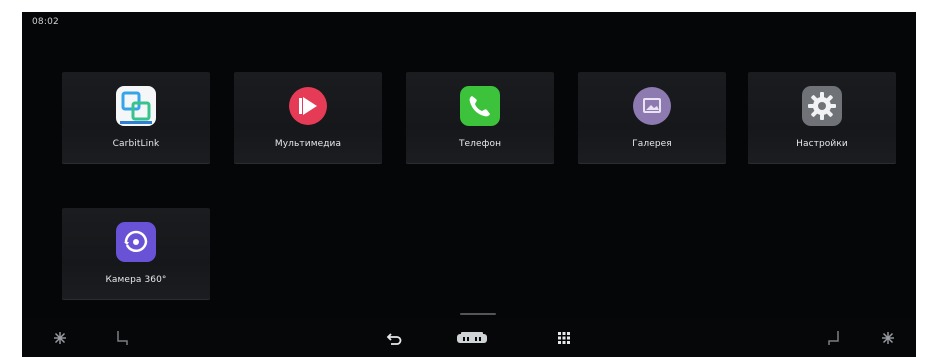 This screenshot has width=936, height=357. I want to click on app-tile-camera-360: Камера 360°, so click(136, 254).